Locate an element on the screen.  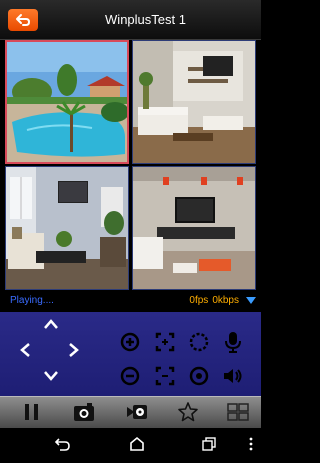
iris-open-icon is located at coordinates (199, 342).